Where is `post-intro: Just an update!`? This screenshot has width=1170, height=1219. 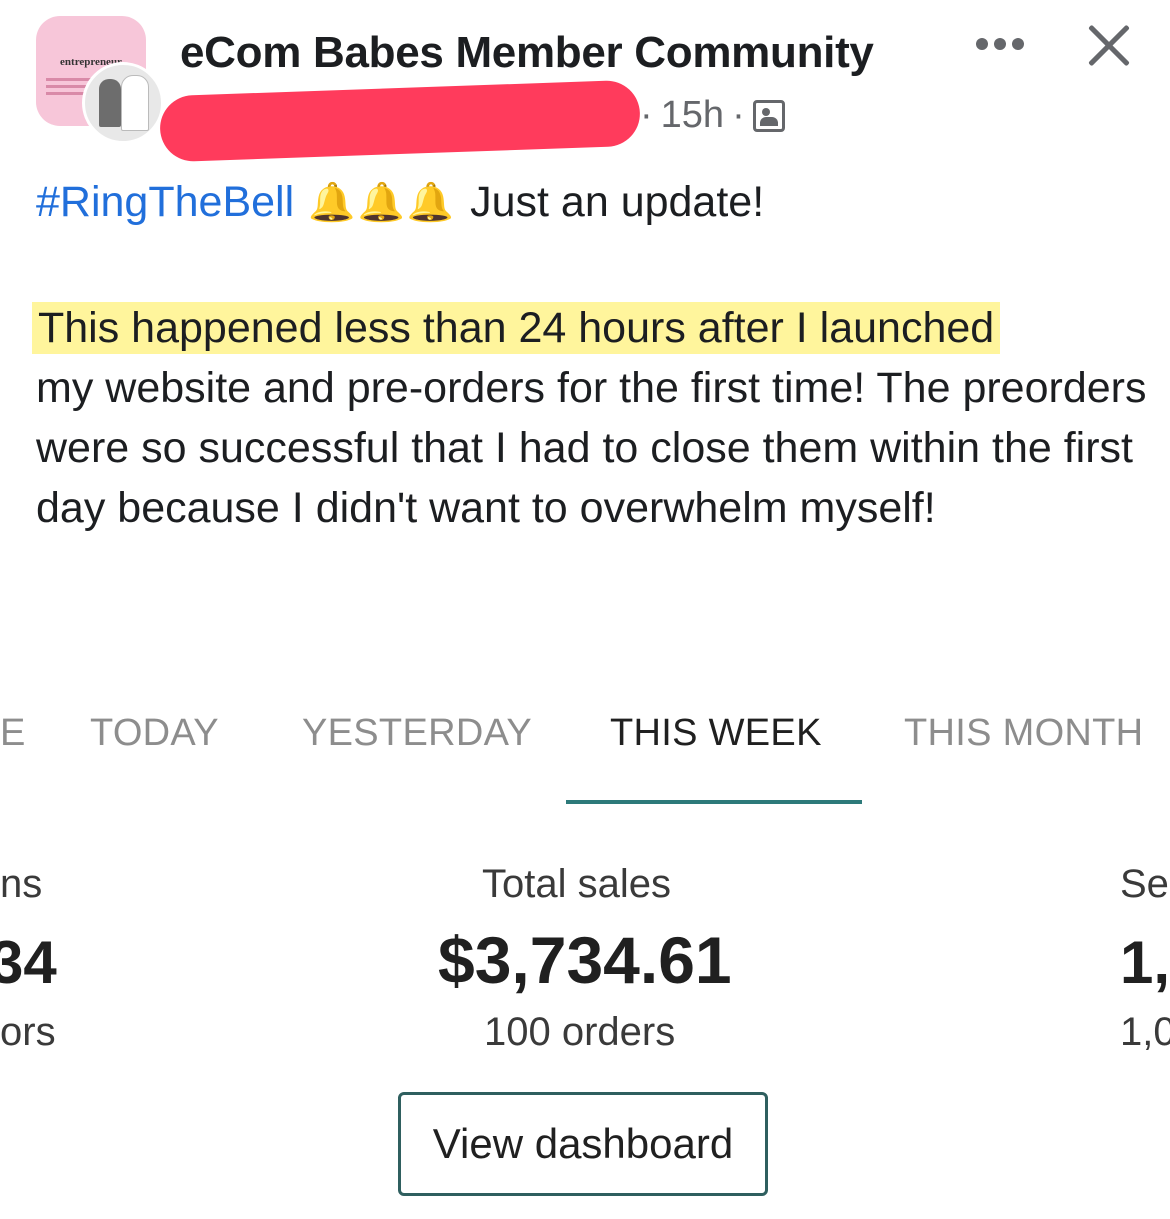
post-intro: Just an update! is located at coordinates (617, 202).